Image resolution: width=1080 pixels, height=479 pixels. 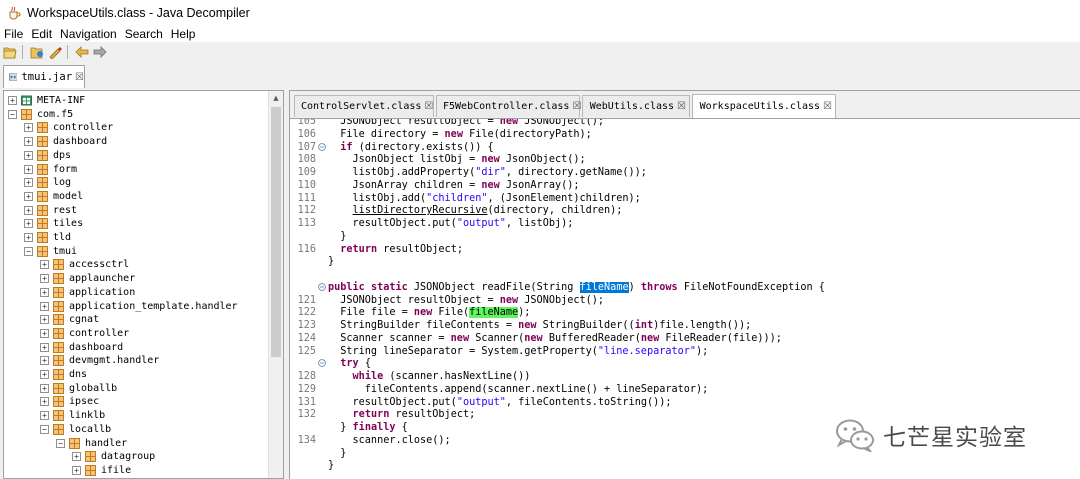 What do you see at coordinates (100, 52) in the screenshot?
I see `forward-icon` at bounding box center [100, 52].